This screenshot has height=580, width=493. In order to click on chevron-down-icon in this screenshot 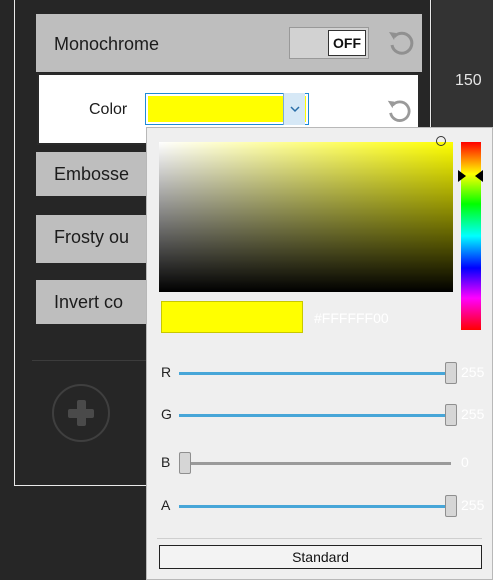, I will do `click(295, 109)`.